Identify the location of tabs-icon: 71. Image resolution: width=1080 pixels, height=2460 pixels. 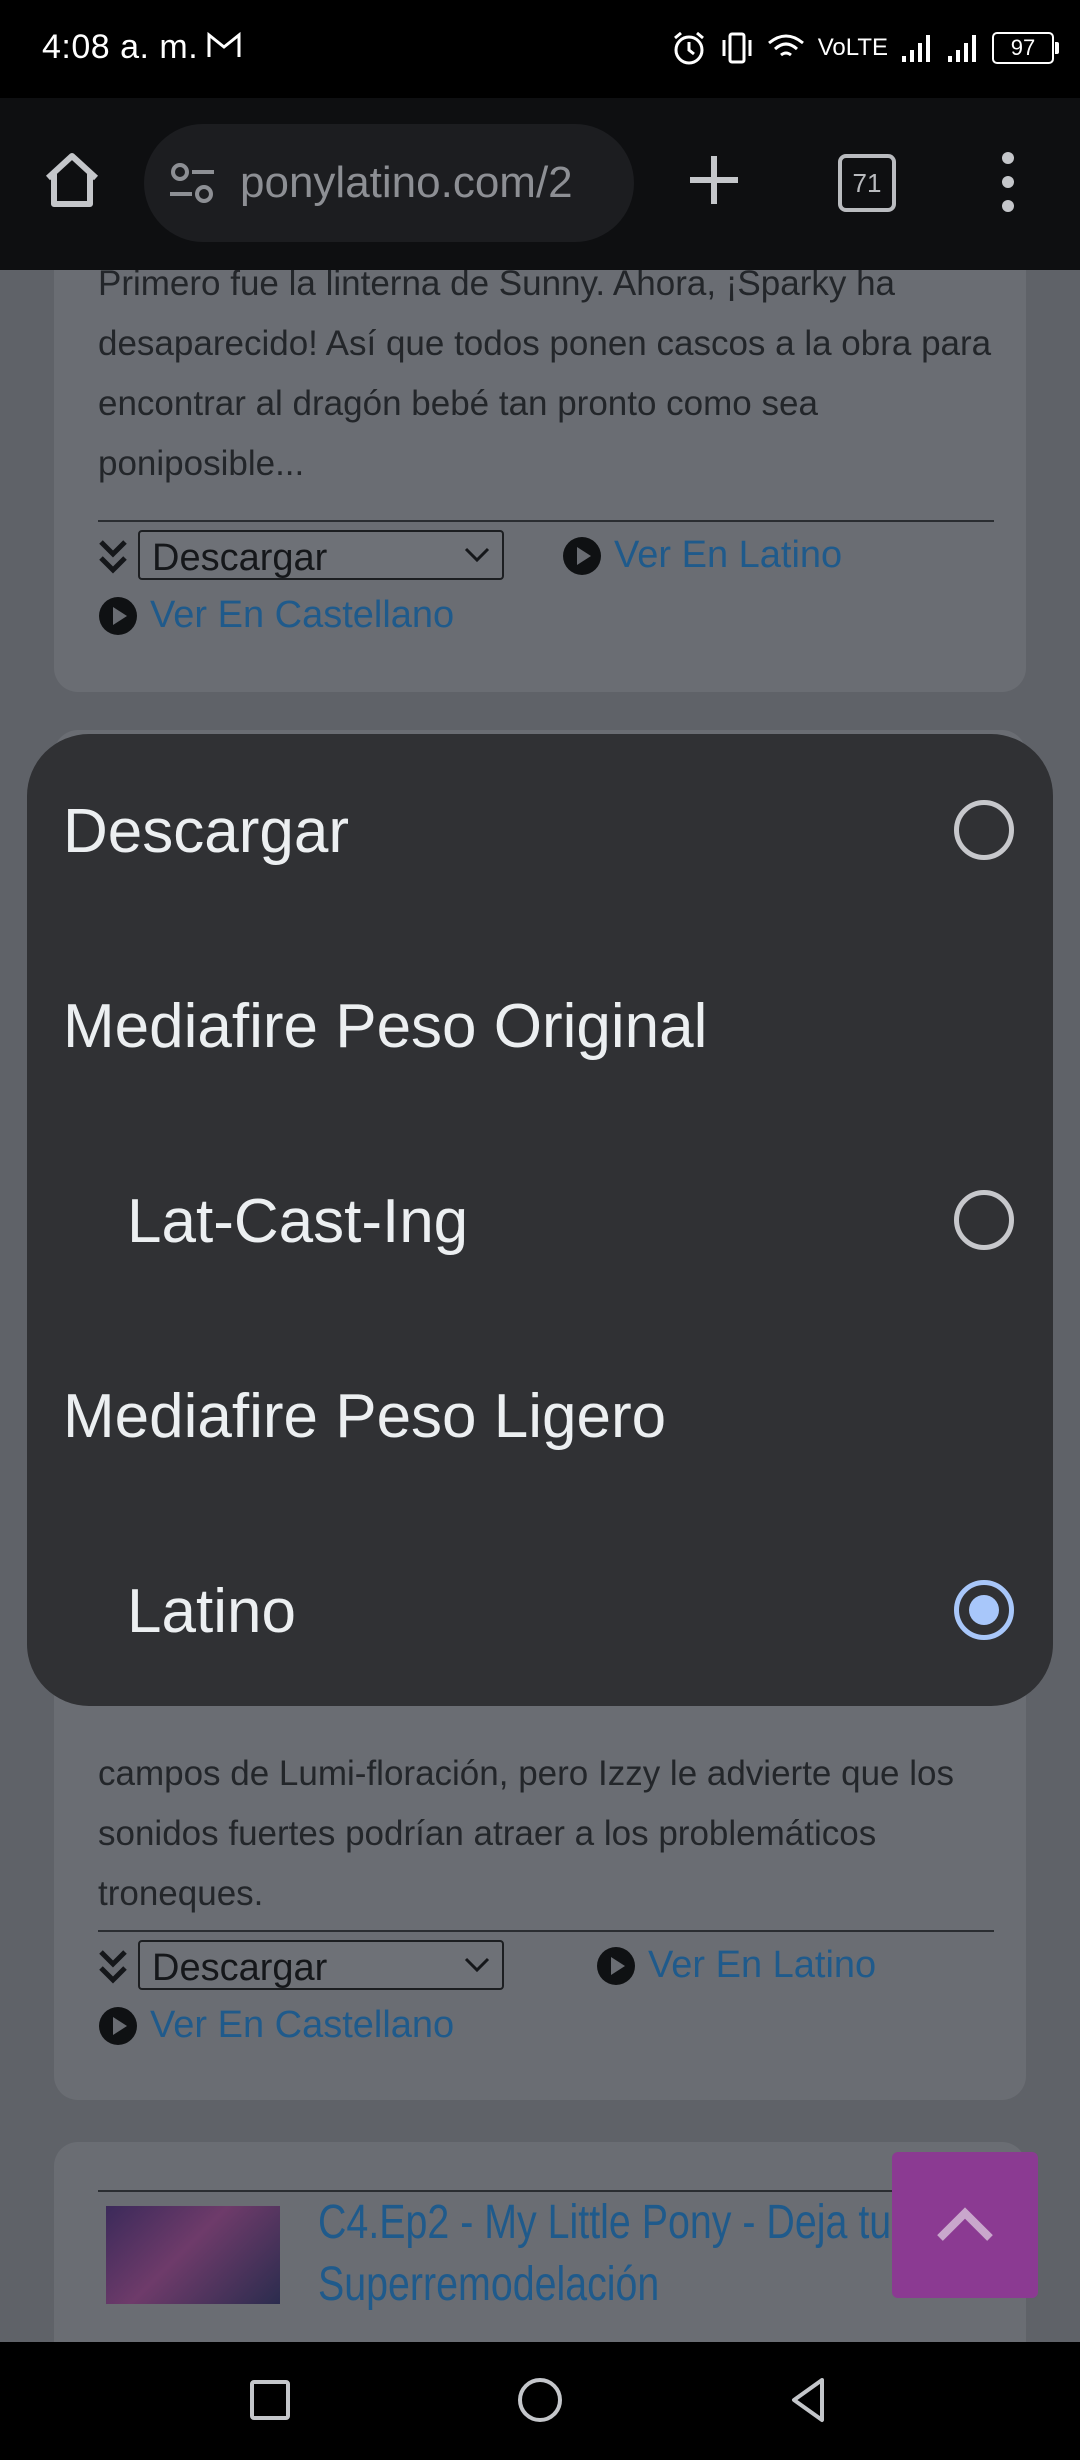
(867, 183).